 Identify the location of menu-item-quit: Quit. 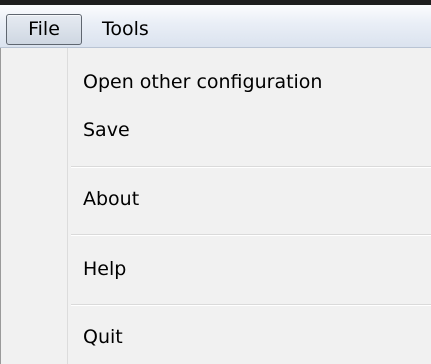
(251, 337).